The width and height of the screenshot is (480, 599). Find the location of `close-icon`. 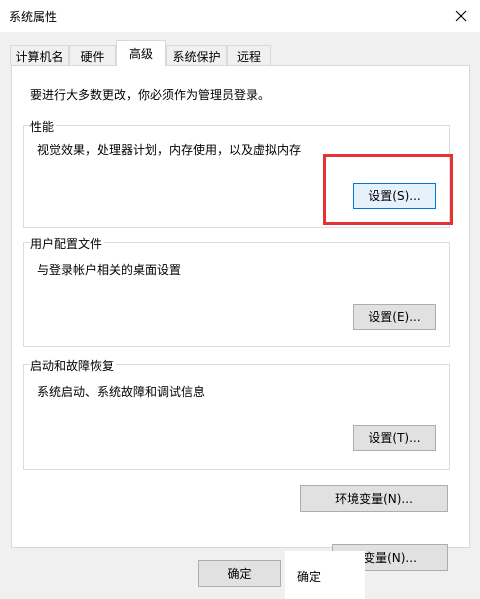

close-icon is located at coordinates (461, 16).